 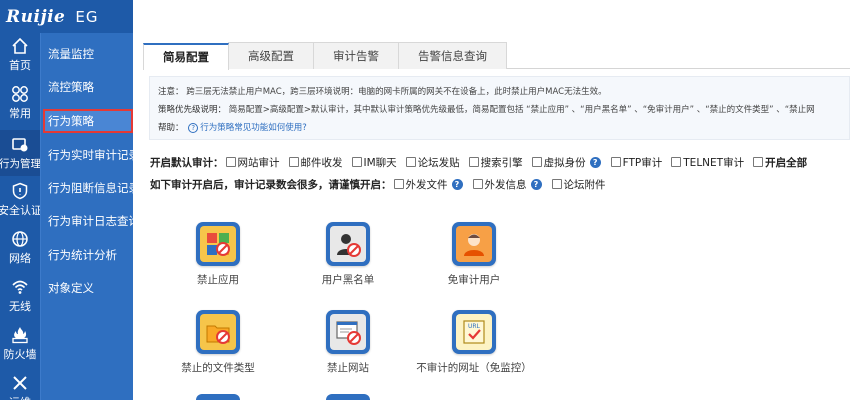 I want to click on checkbox-outgoing-info: 外发信息, so click(x=499, y=184).